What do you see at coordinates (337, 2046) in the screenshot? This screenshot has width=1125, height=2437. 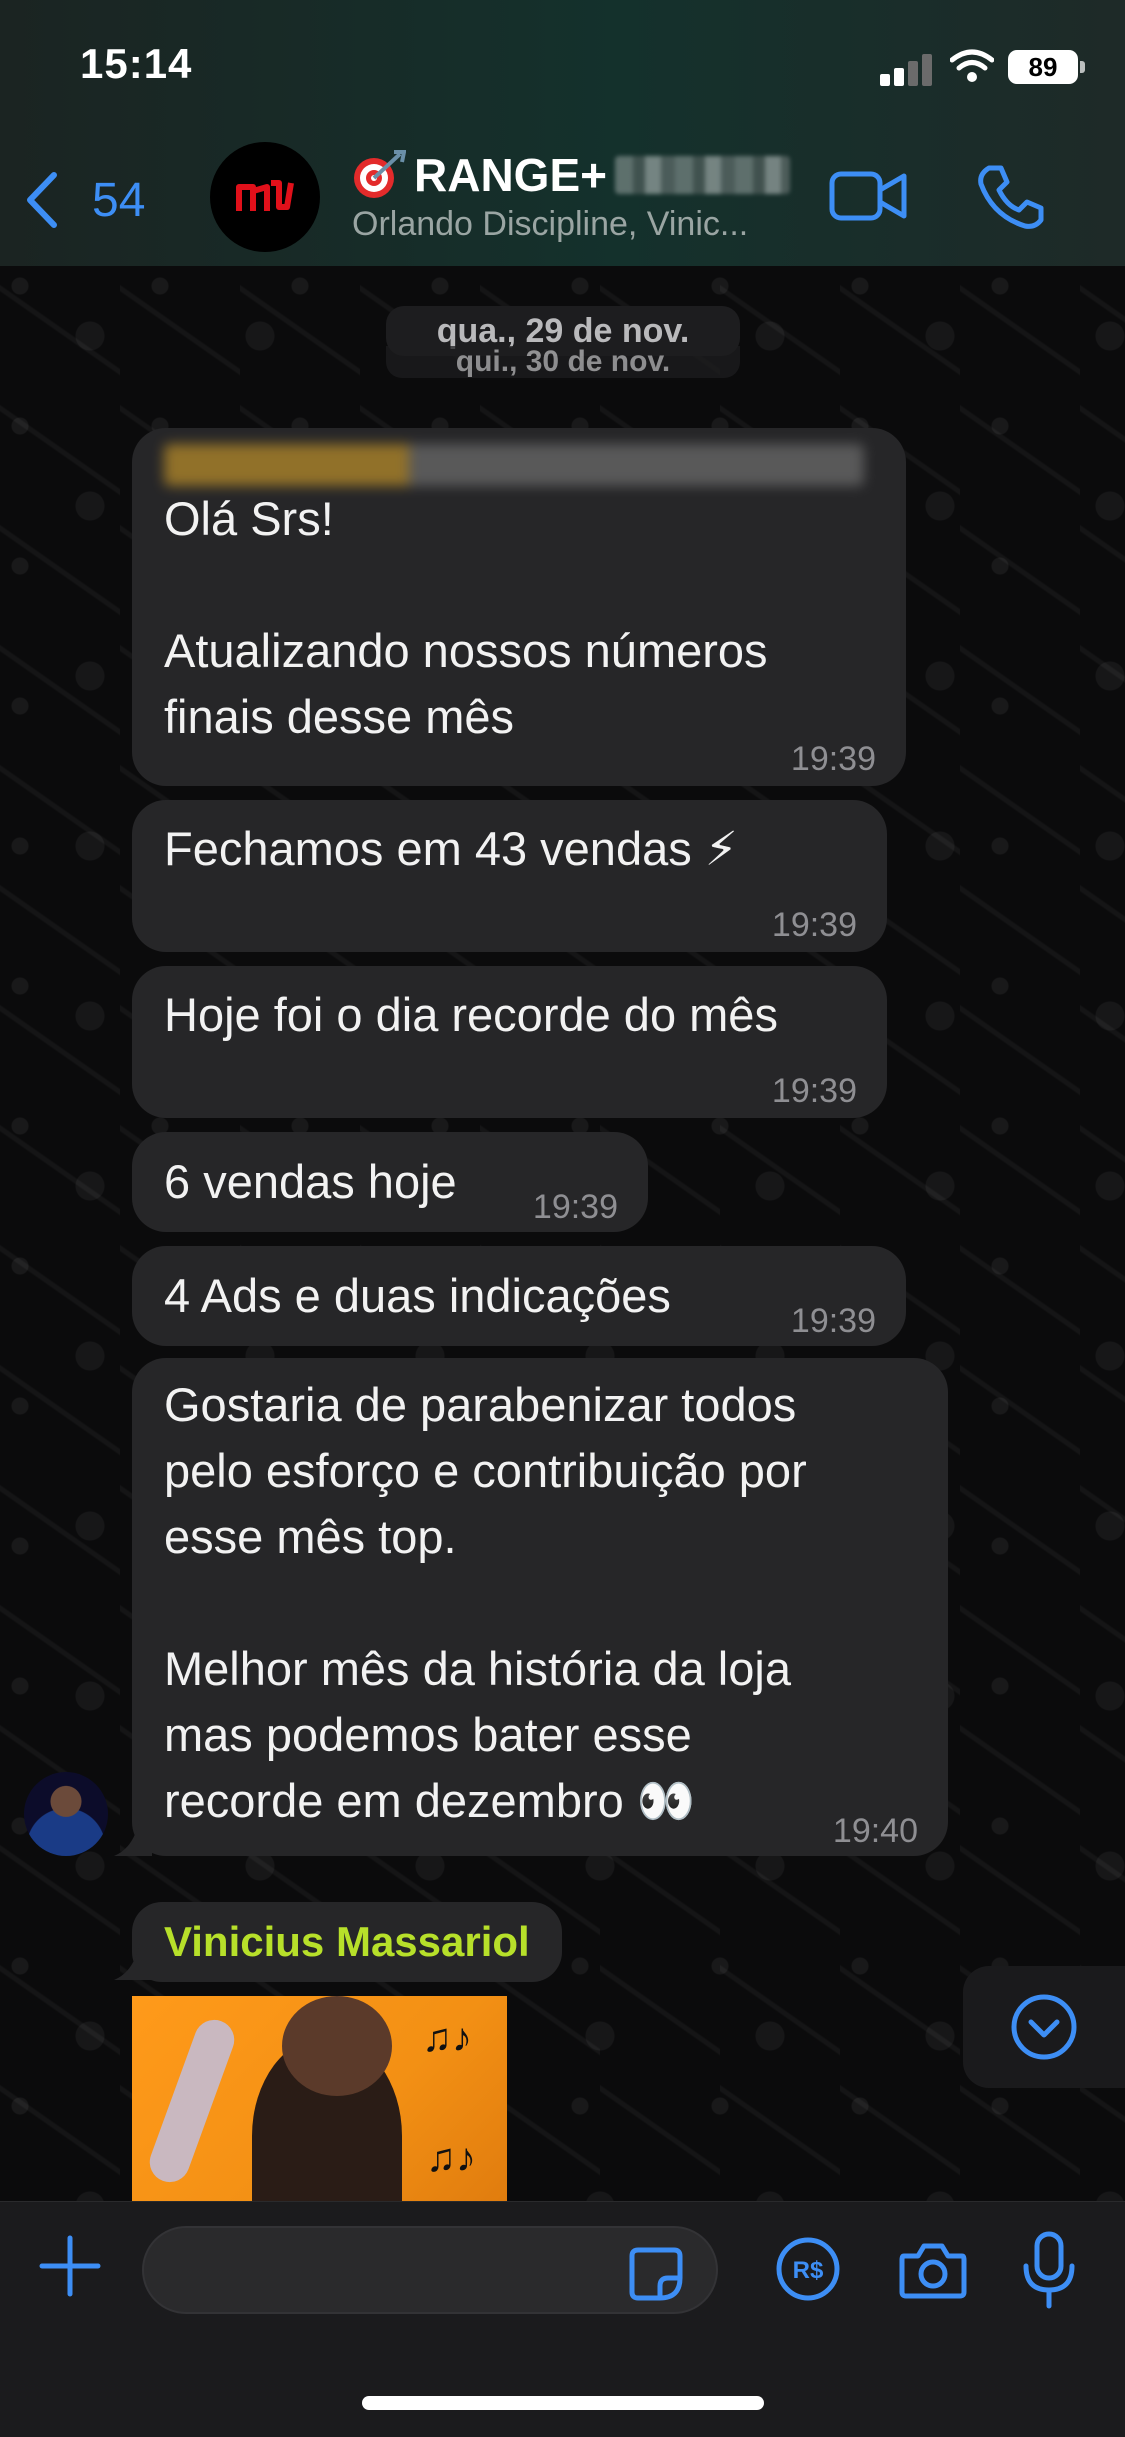 I see `gif-figure-head` at bounding box center [337, 2046].